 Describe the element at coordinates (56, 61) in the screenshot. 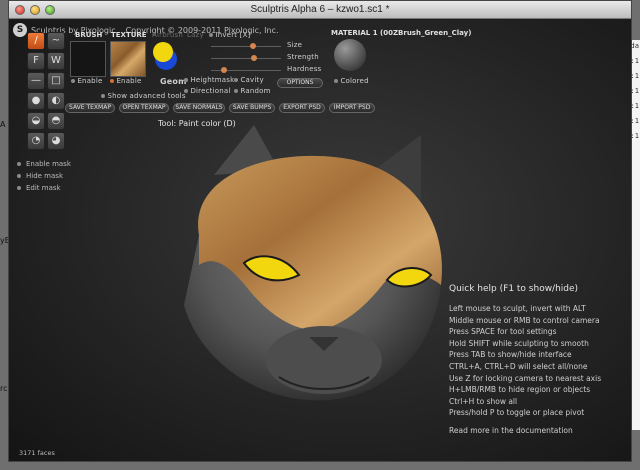

I see `tool-button-wax: W` at that location.